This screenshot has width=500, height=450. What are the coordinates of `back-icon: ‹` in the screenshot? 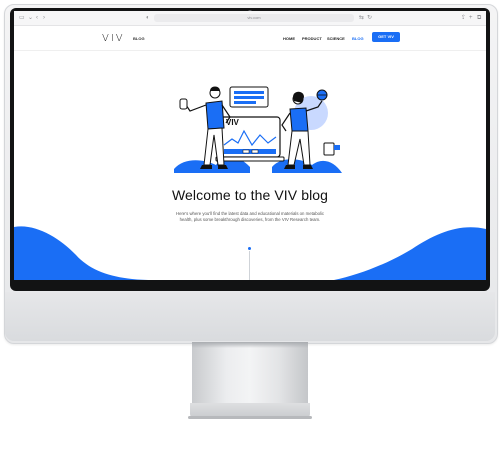 It's located at (37, 18).